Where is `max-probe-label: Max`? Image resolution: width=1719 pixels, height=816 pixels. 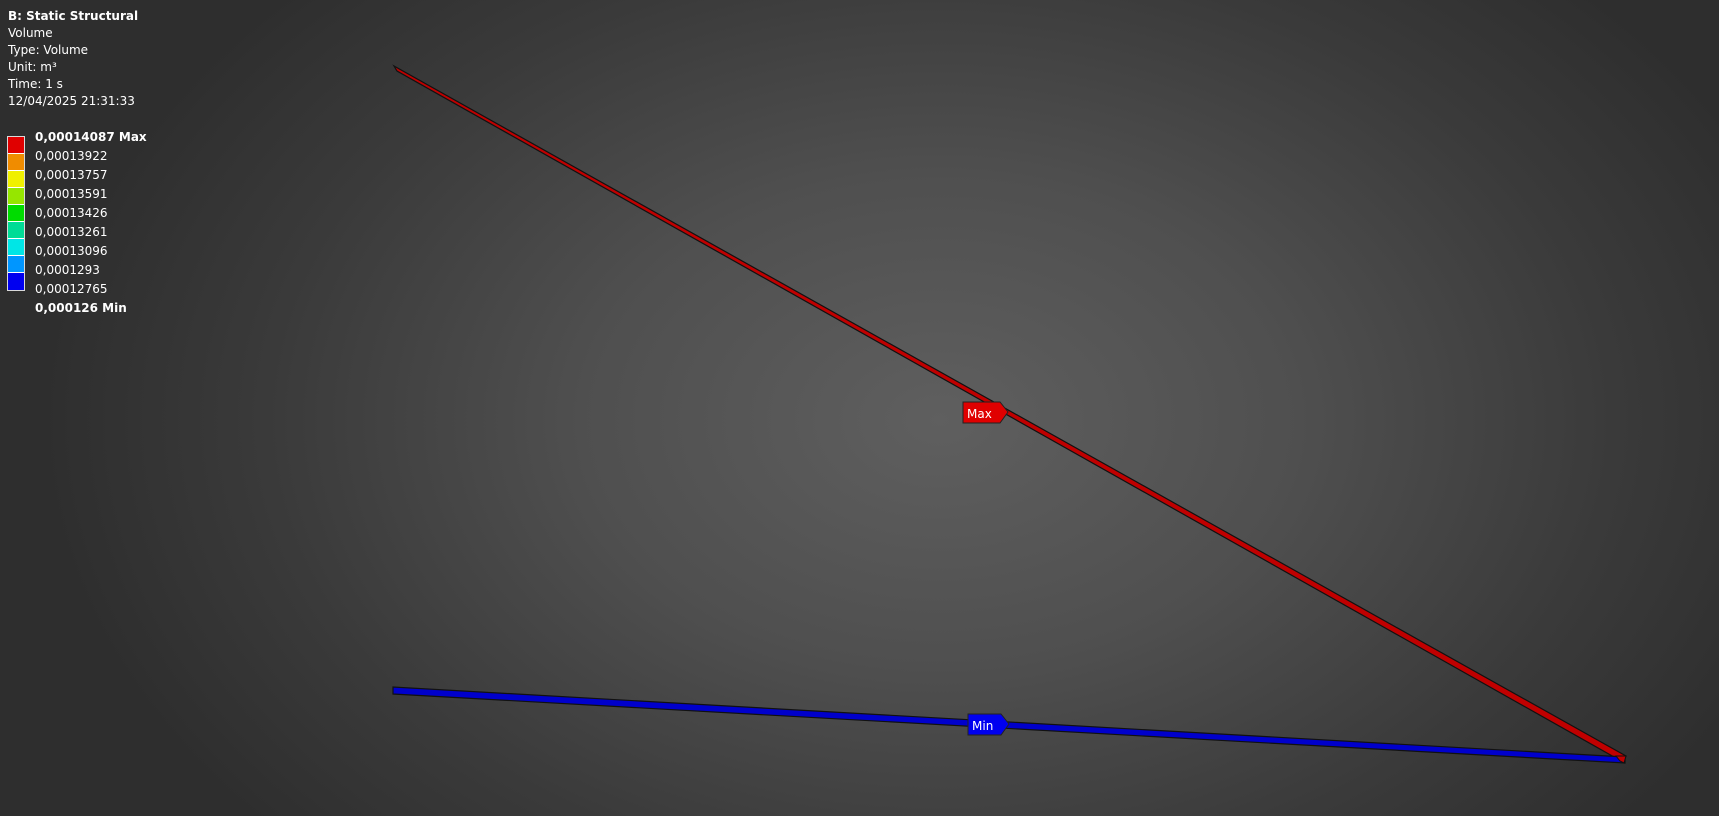 max-probe-label: Max is located at coordinates (979, 414).